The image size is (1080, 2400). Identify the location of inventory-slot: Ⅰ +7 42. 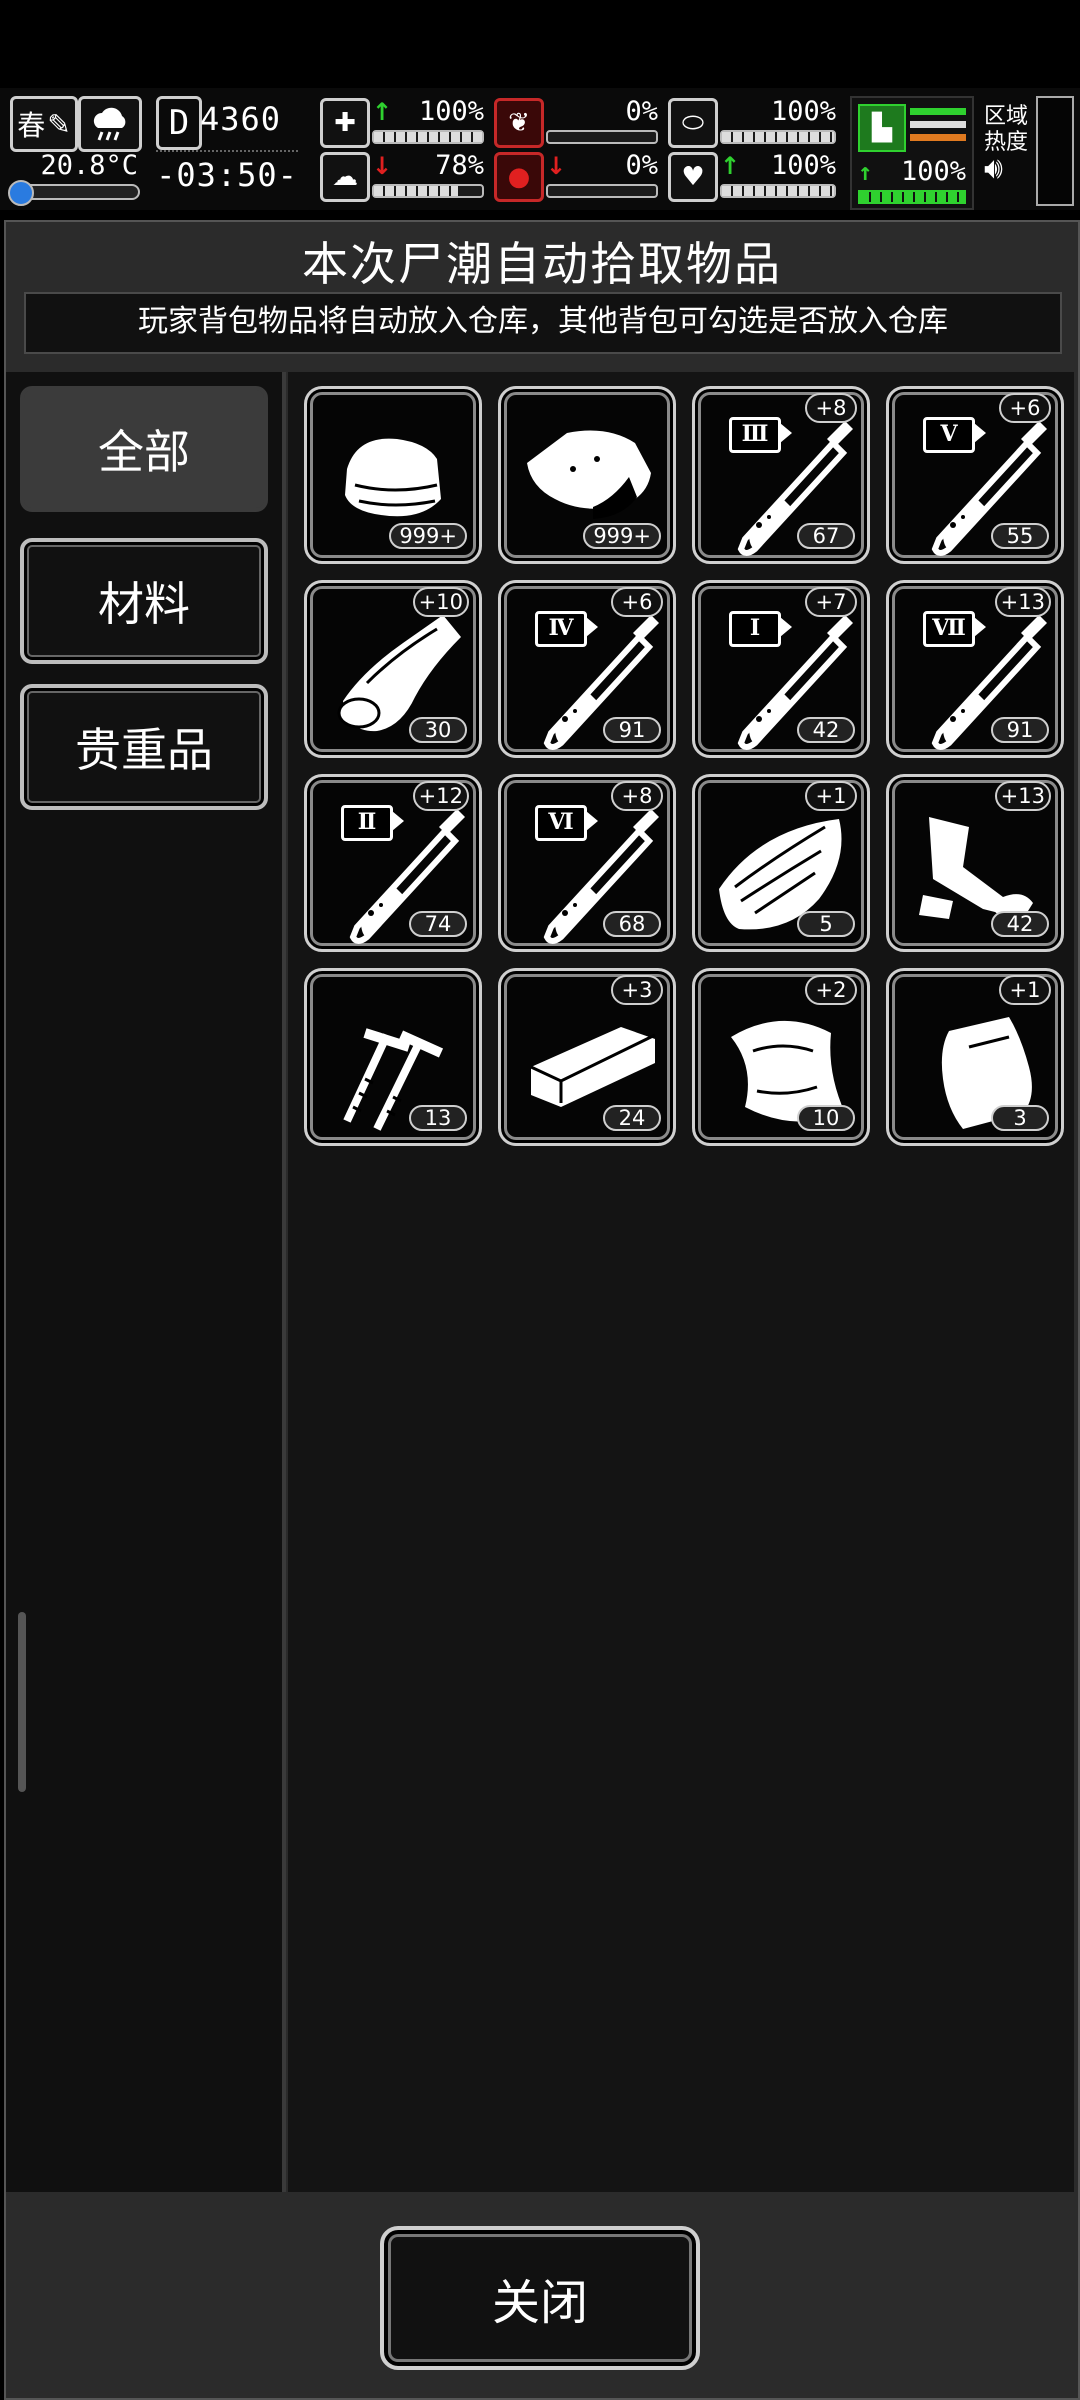
(781, 669).